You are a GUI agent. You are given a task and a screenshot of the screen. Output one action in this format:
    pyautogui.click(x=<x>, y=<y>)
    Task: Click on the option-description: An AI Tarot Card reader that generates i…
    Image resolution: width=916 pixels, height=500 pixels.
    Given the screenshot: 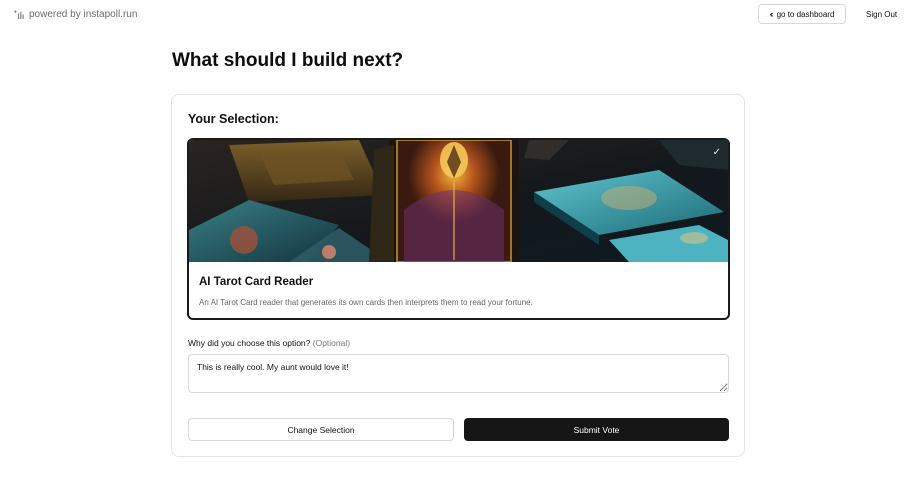 What is the action you would take?
    pyautogui.click(x=366, y=302)
    